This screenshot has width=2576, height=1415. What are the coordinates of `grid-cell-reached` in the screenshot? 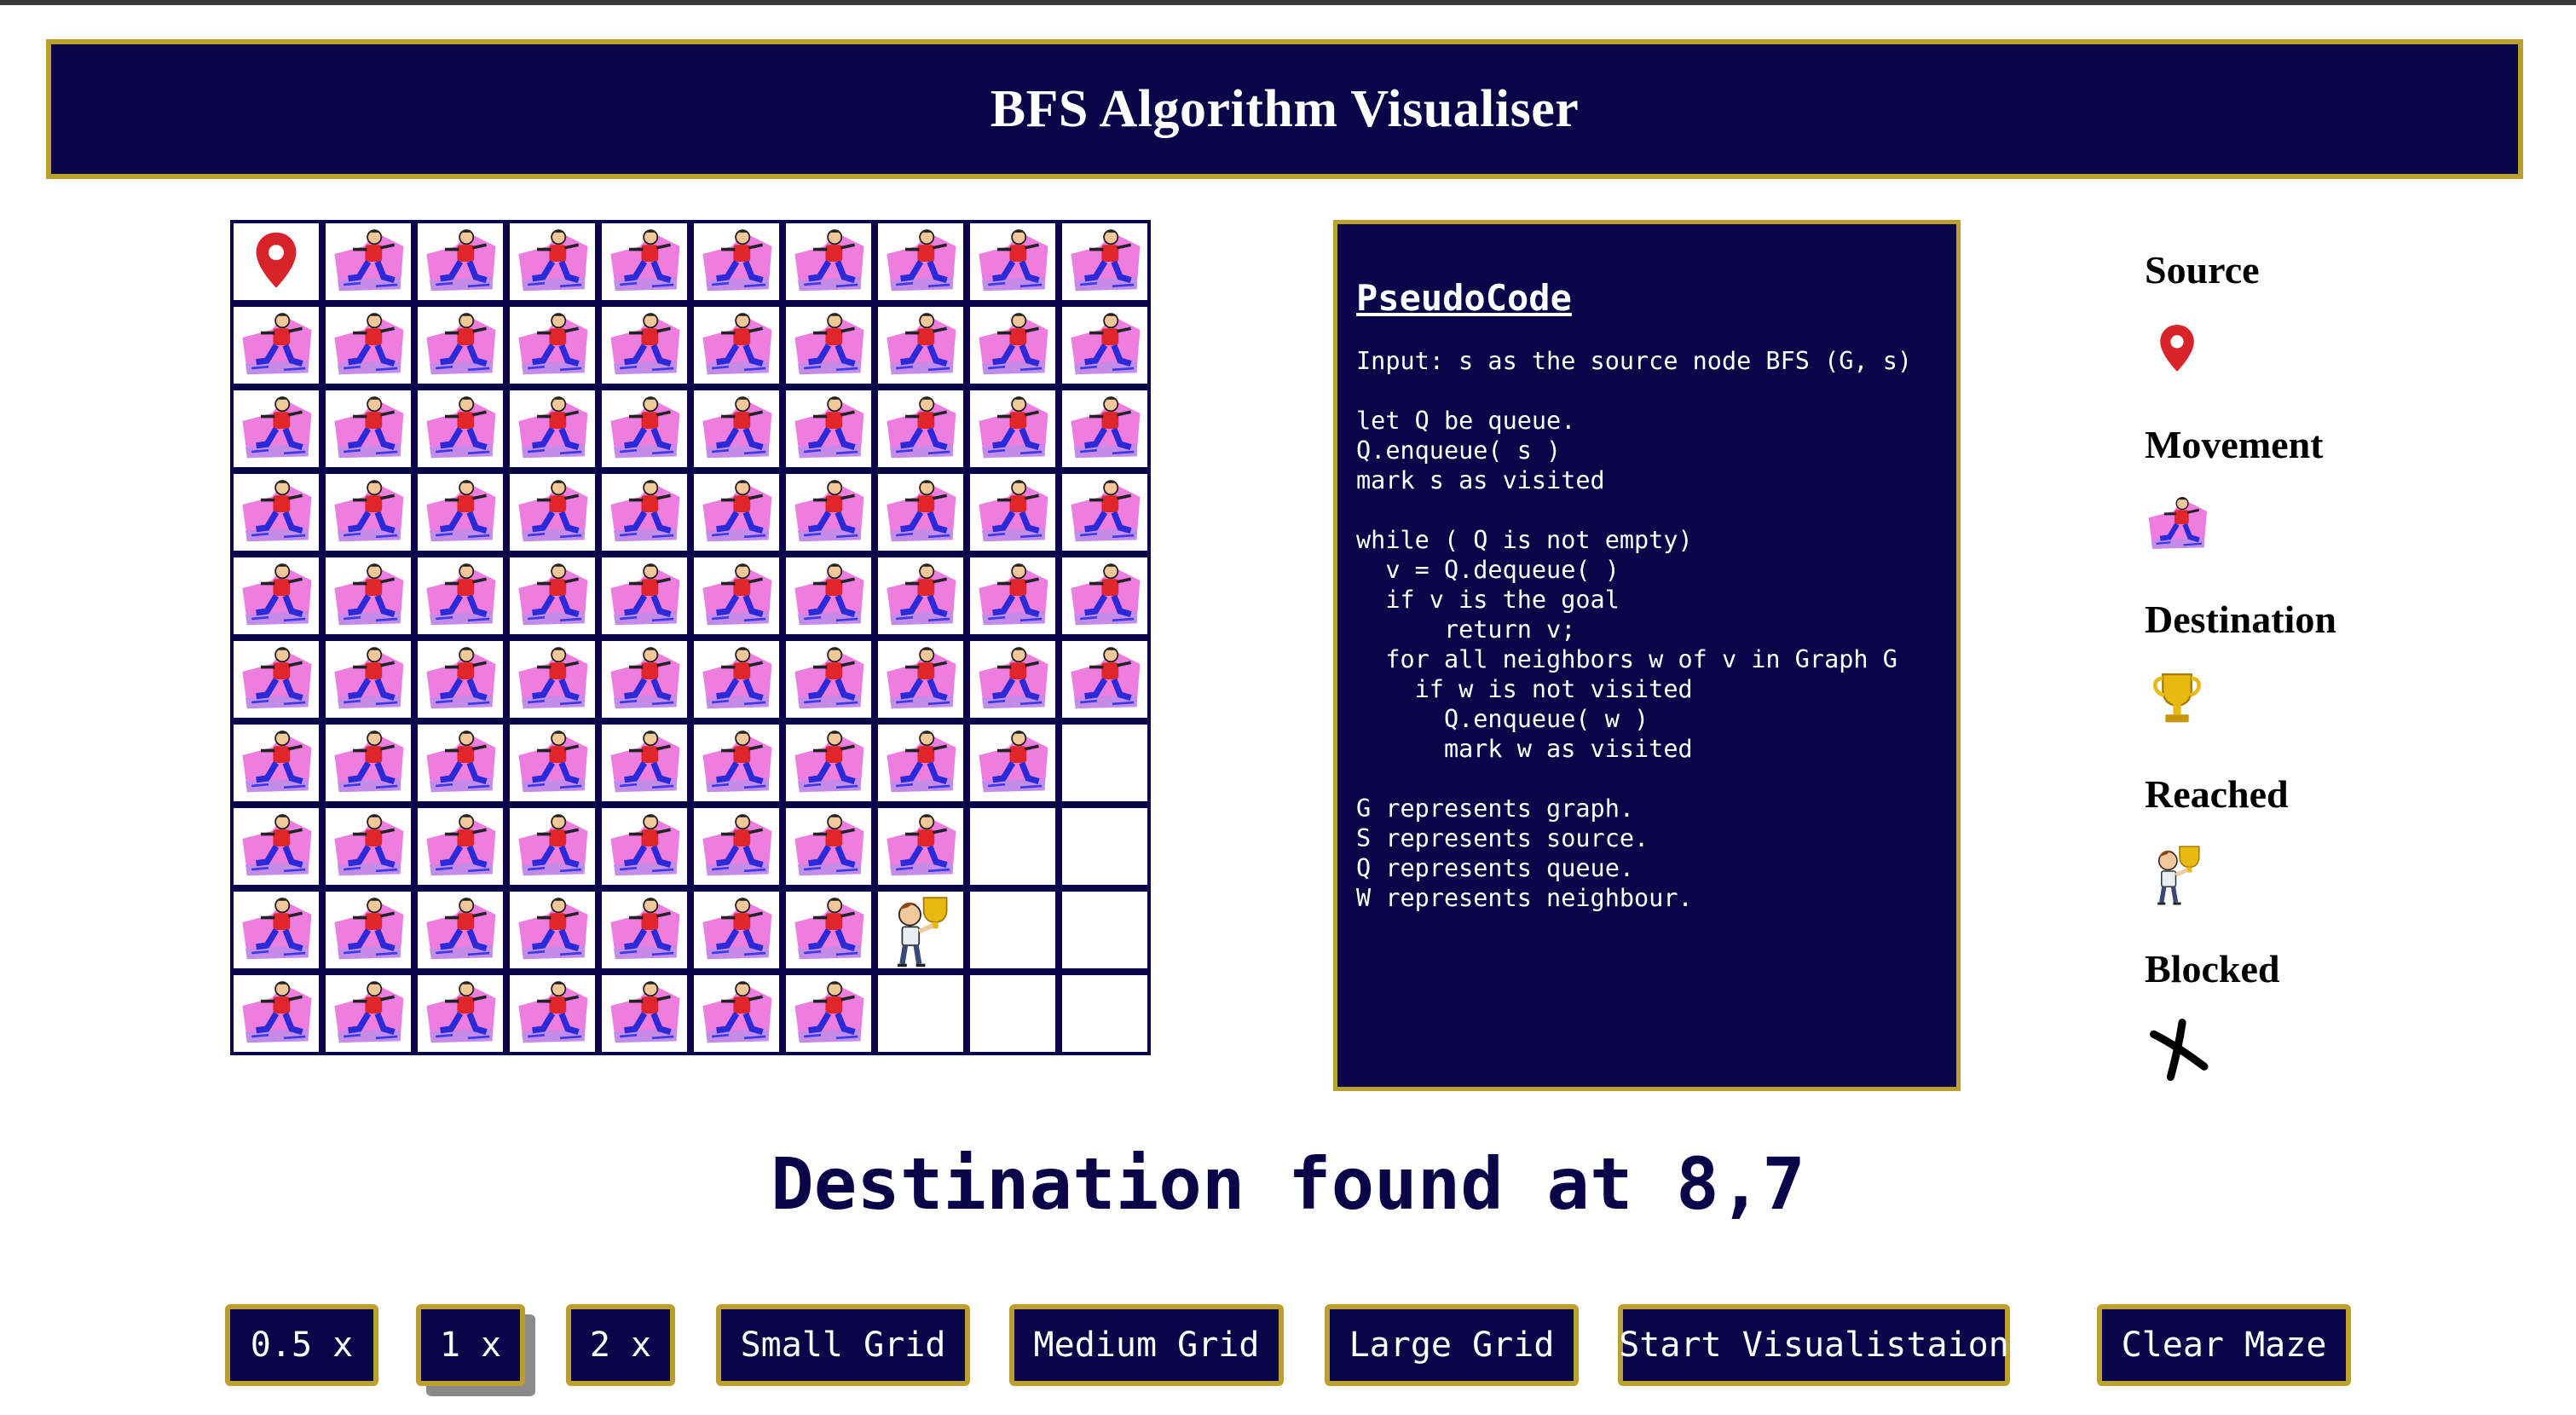 It's located at (920, 930).